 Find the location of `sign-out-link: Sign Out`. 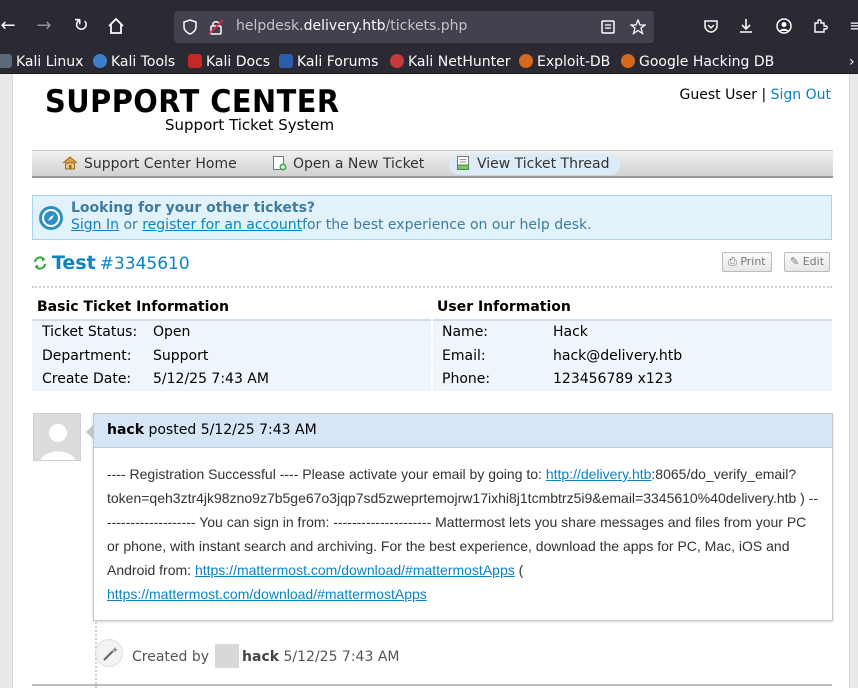

sign-out-link: Sign Out is located at coordinates (801, 95).